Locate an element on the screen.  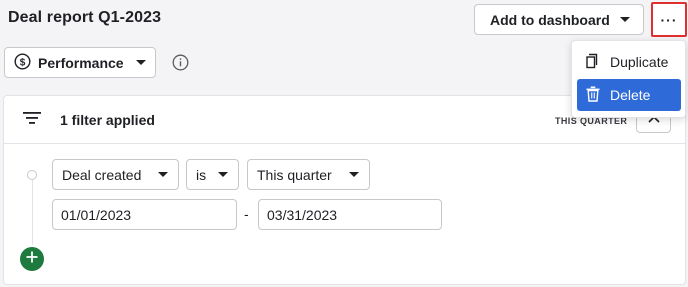
menu-item-duplicate: Duplicate is located at coordinates (629, 62).